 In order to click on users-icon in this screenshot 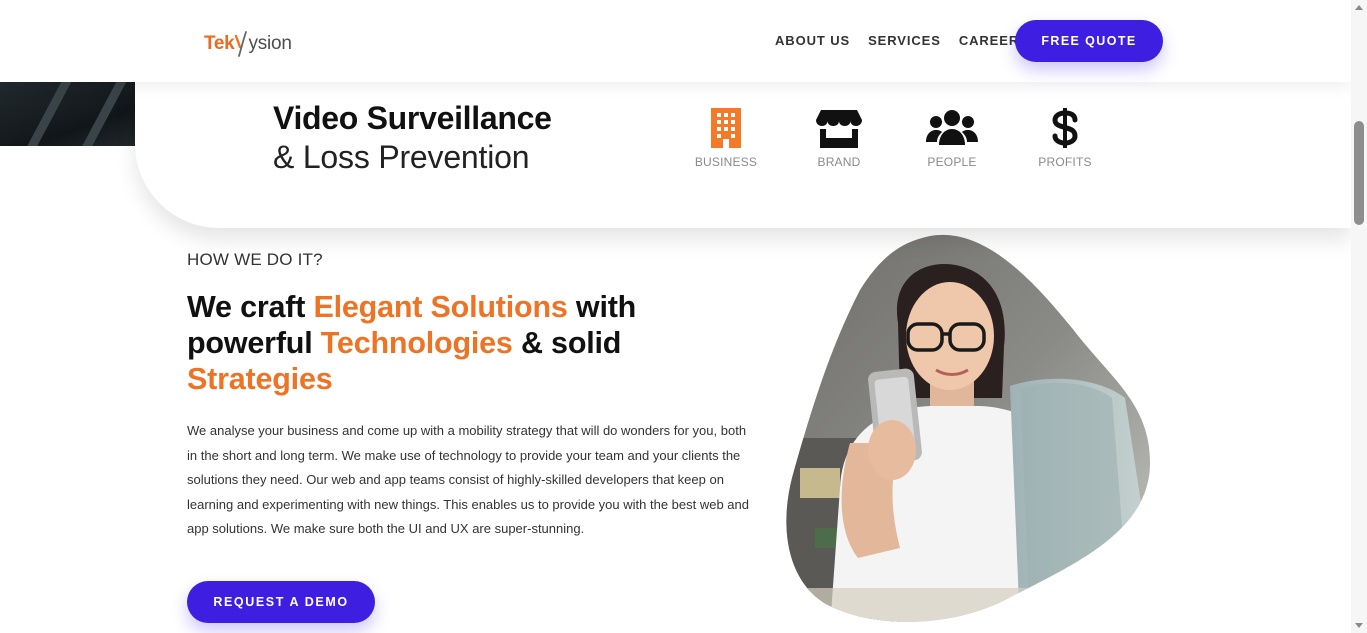, I will do `click(952, 127)`.